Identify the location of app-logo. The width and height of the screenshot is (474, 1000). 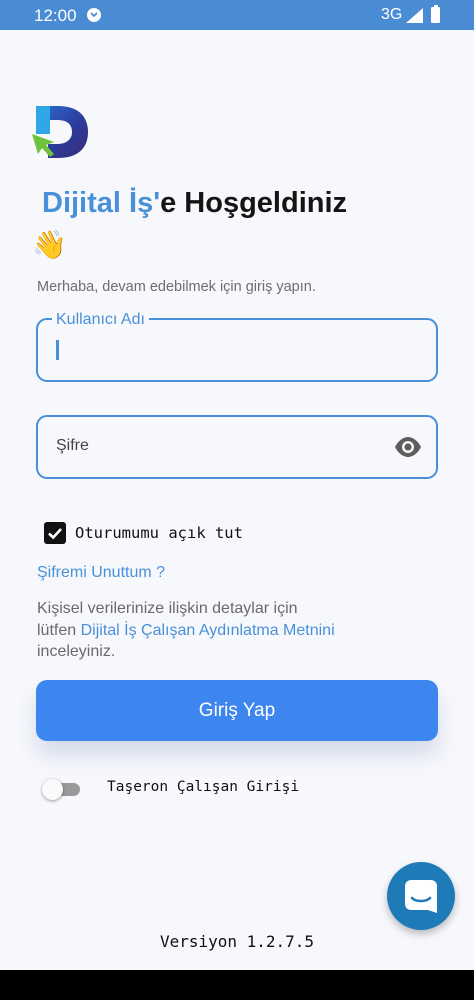
(60, 132).